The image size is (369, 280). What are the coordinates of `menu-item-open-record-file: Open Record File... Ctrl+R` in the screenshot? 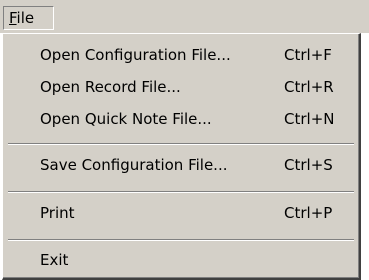 It's located at (181, 87).